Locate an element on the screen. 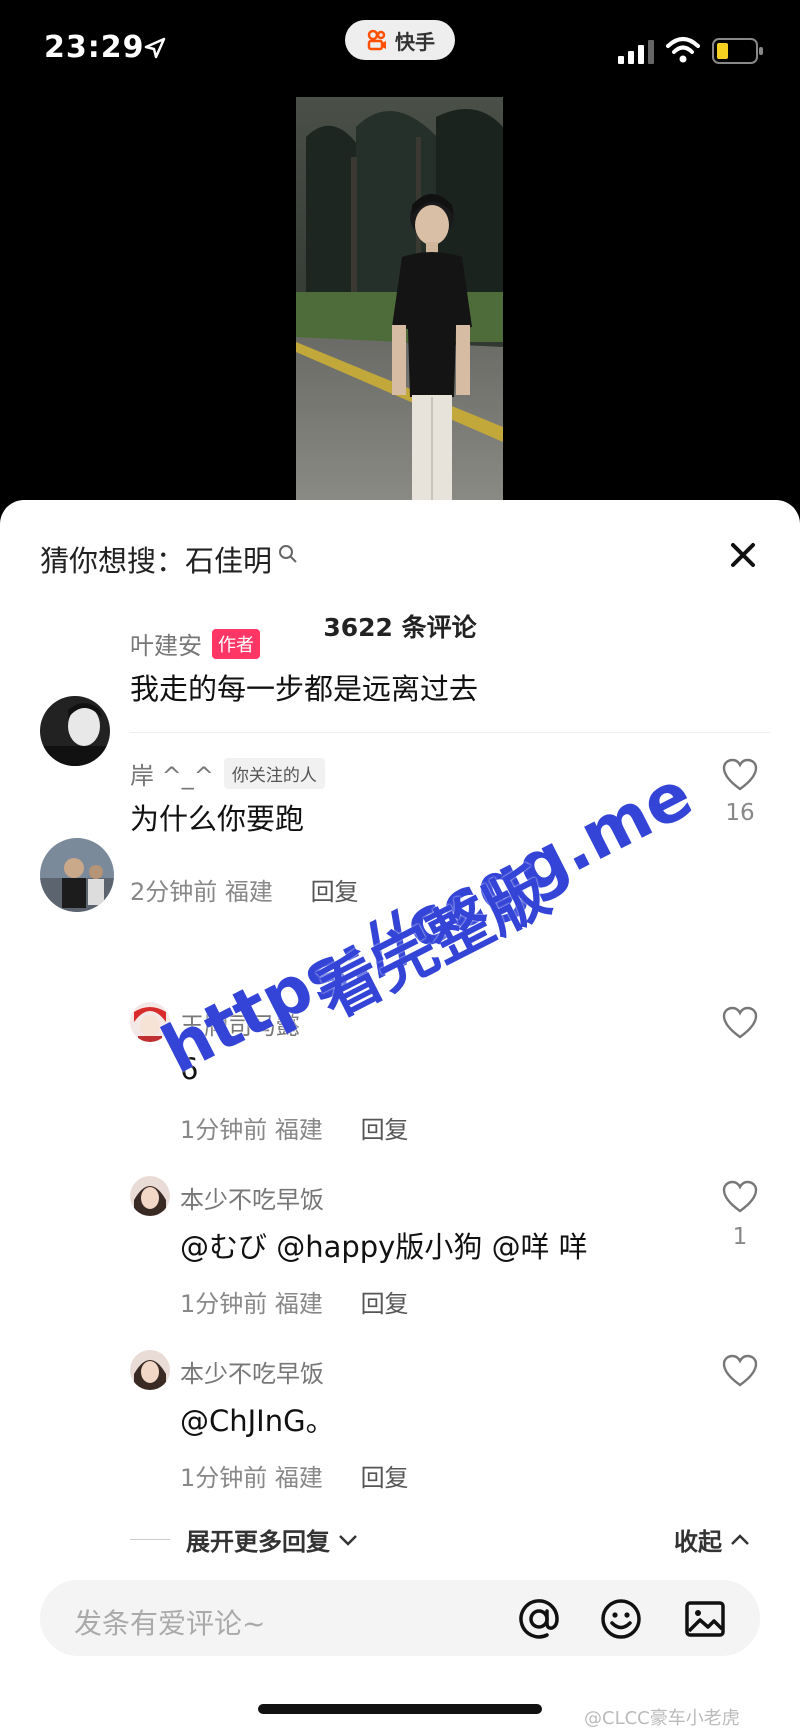  collapse-label: 收起 is located at coordinates (698, 1542).